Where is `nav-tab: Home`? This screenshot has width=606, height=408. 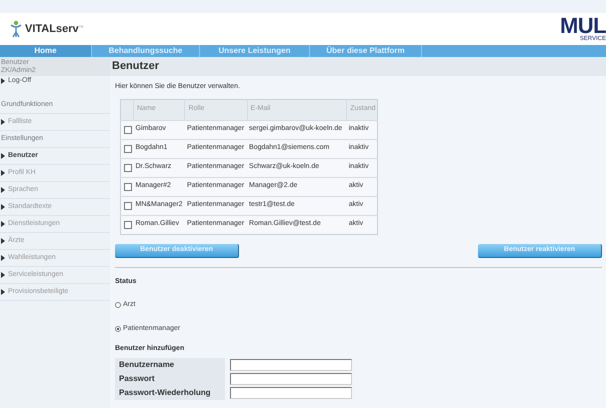 nav-tab: Home is located at coordinates (46, 51).